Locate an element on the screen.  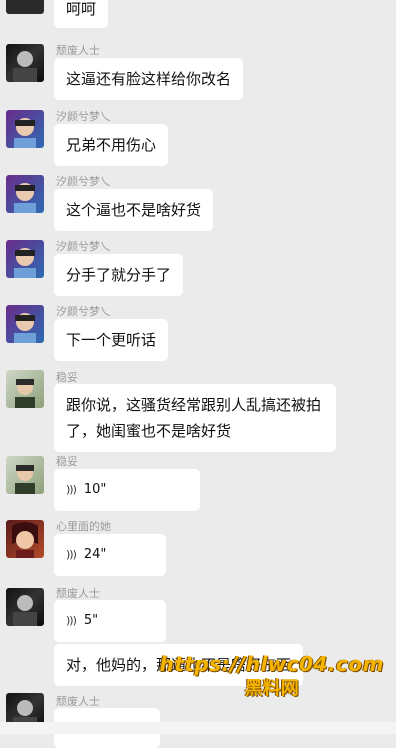
voice-message: ))) 10" is located at coordinates (127, 490).